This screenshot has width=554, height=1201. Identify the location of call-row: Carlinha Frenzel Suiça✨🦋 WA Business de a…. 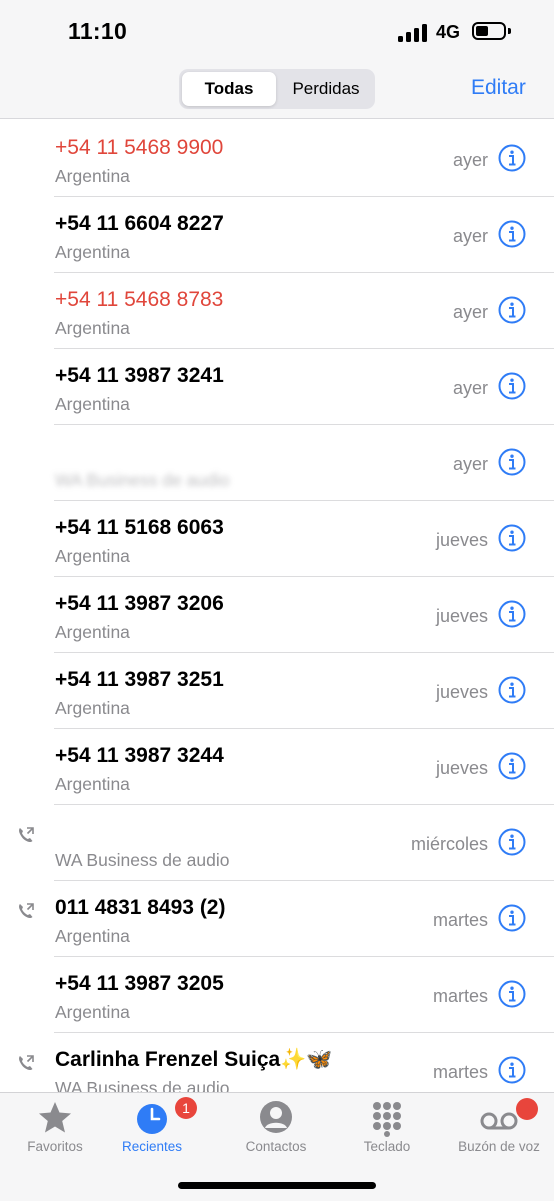
(277, 1062).